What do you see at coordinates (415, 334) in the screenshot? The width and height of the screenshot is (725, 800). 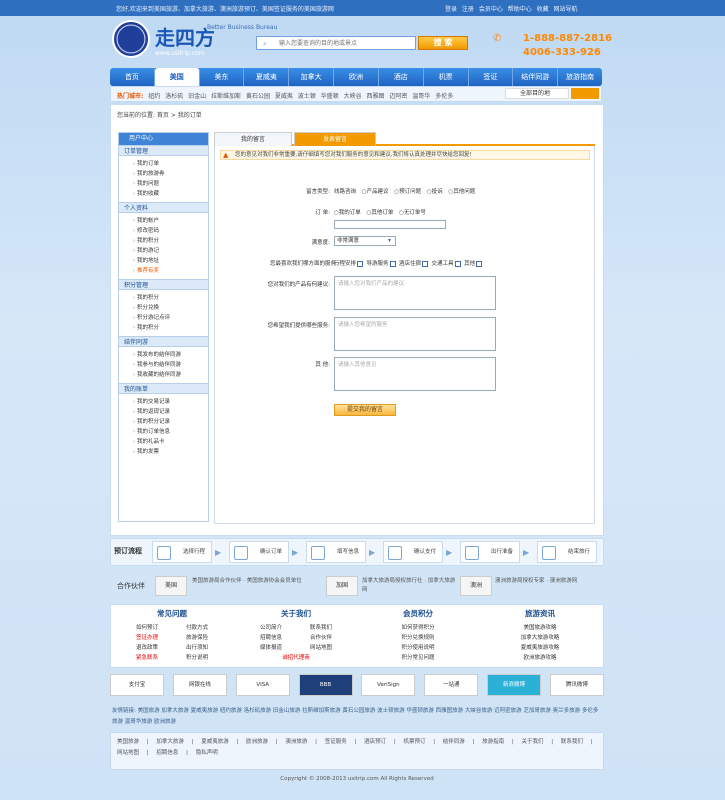 I see `service-textarea: 请输入您希望的服务` at bounding box center [415, 334].